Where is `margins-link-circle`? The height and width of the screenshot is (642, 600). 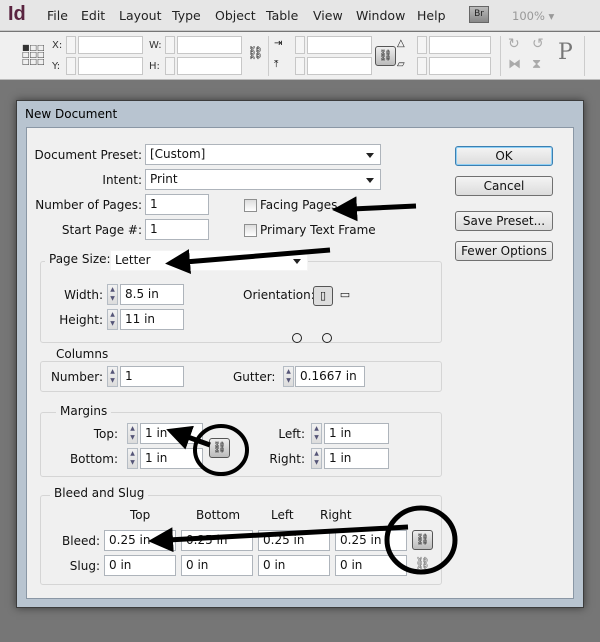 margins-link-circle is located at coordinates (221, 450).